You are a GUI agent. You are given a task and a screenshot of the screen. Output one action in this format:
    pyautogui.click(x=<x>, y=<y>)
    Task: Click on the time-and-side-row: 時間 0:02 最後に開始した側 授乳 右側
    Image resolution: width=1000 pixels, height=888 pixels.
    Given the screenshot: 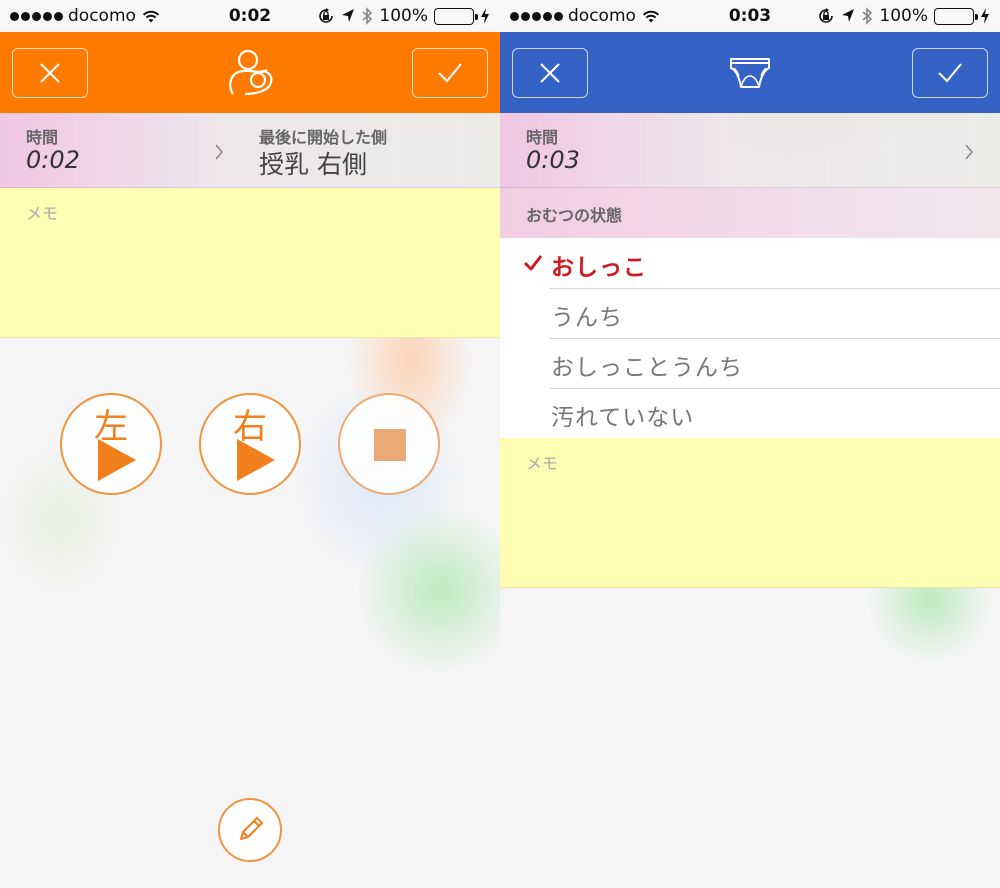 What is the action you would take?
    pyautogui.click(x=250, y=150)
    